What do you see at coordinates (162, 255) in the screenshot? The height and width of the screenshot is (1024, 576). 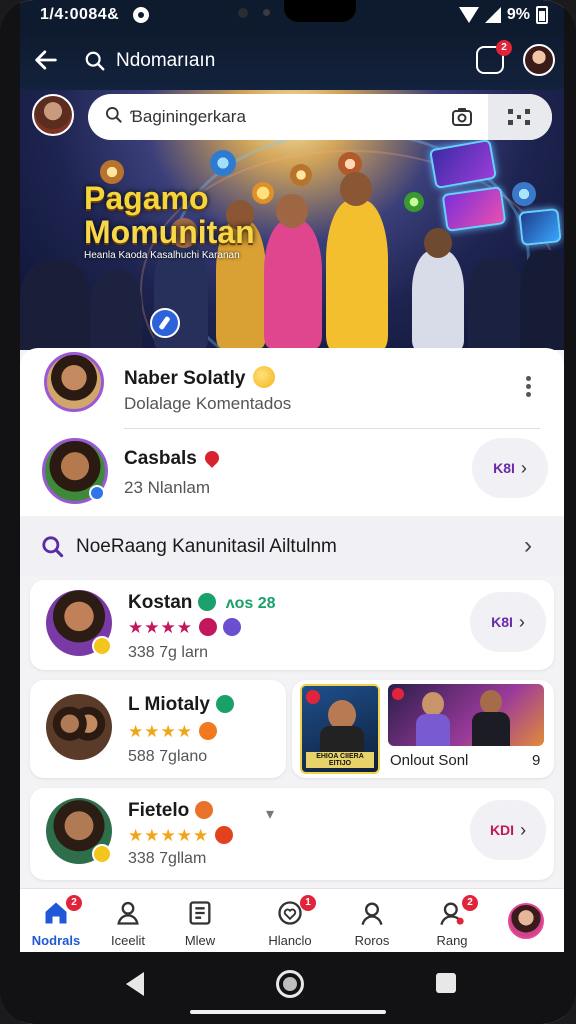 I see `hero-subtitle: Heanla Kaoda Kasalhuchi Karanan` at bounding box center [162, 255].